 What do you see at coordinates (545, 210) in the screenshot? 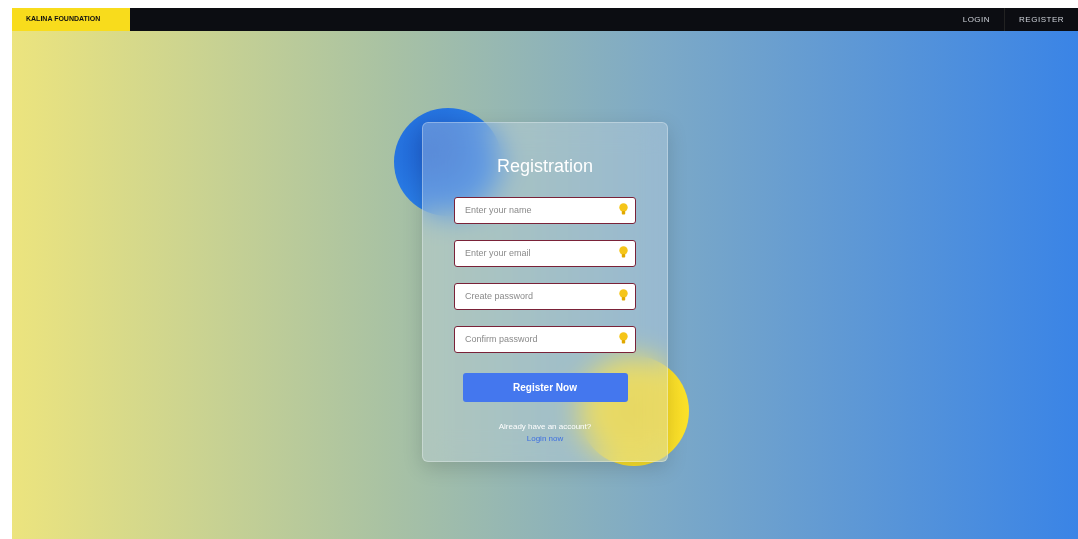
I see `input-field: Enter your name` at bounding box center [545, 210].